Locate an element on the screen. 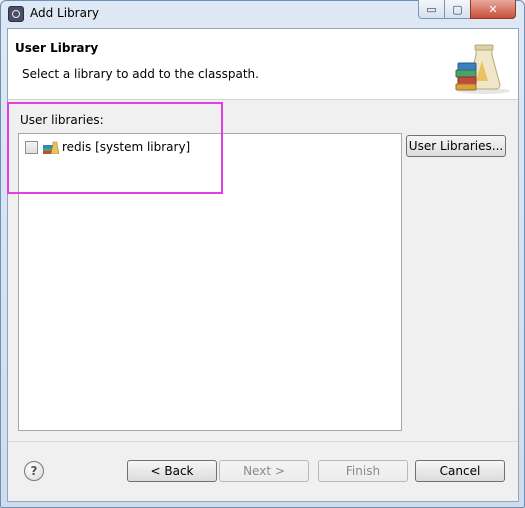 This screenshot has height=508, width=525. cancel-button: Cancel is located at coordinates (460, 471).